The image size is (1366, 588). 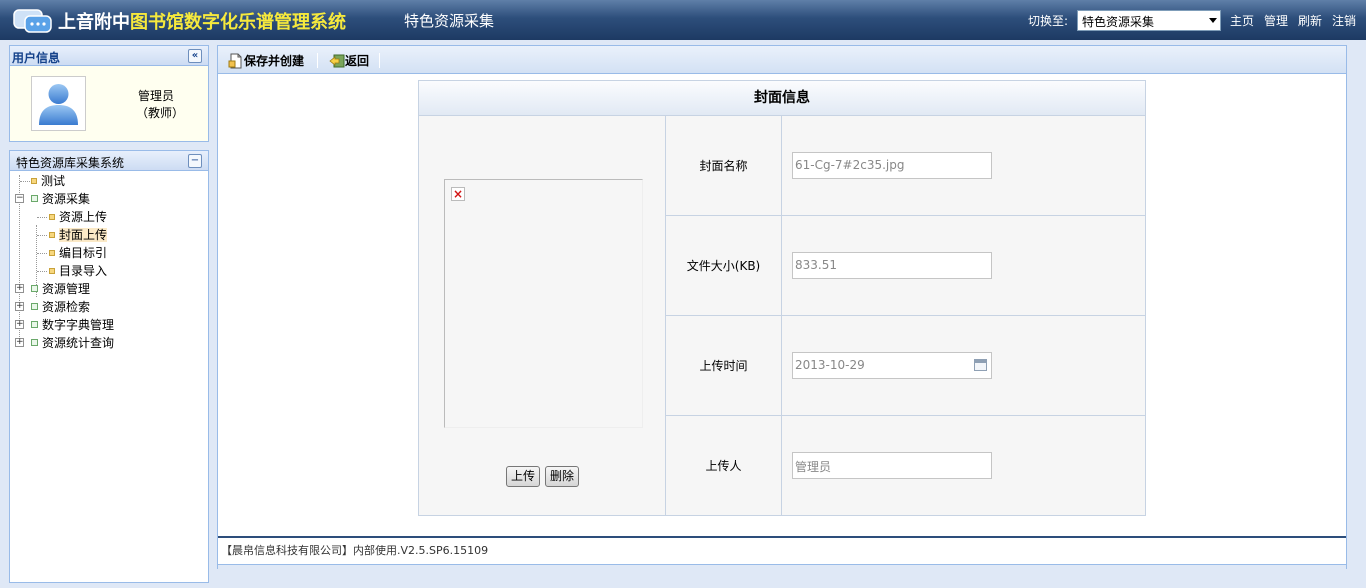 What do you see at coordinates (458, 194) in the screenshot?
I see `broken-image-icon: ×` at bounding box center [458, 194].